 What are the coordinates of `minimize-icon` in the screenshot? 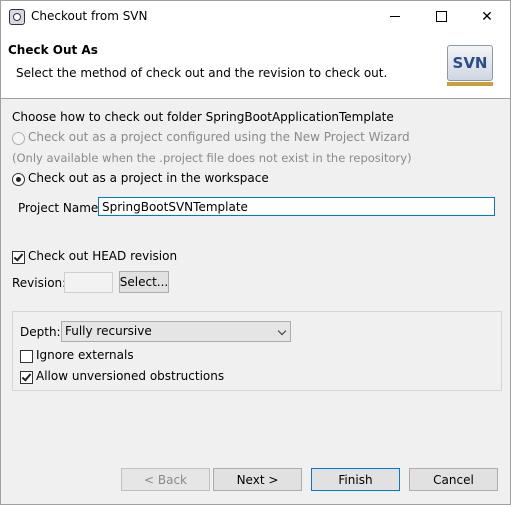 It's located at (395, 16).